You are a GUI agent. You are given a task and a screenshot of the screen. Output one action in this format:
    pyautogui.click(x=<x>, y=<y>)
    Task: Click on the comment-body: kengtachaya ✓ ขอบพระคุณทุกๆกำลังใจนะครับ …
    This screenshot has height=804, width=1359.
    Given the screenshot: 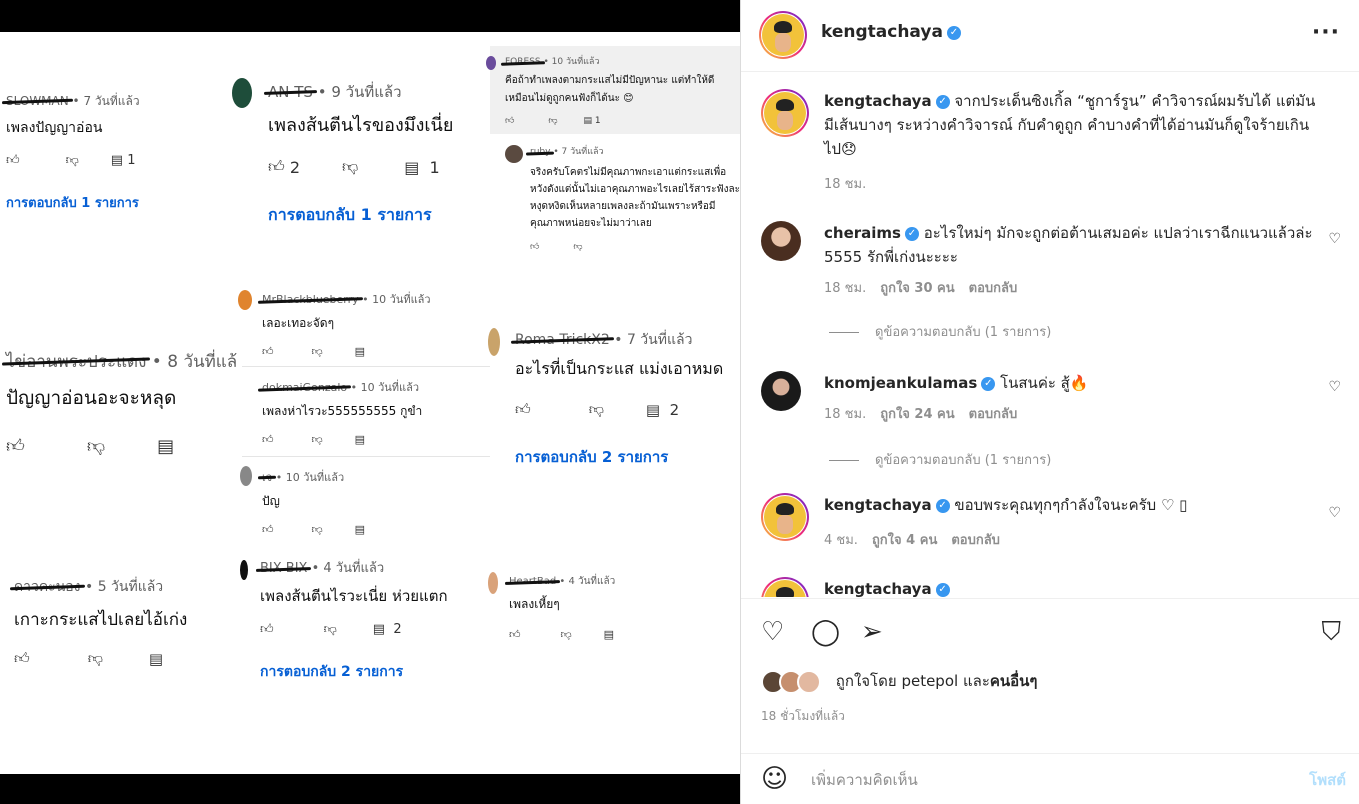 What is the action you would take?
    pyautogui.click(x=1074, y=505)
    